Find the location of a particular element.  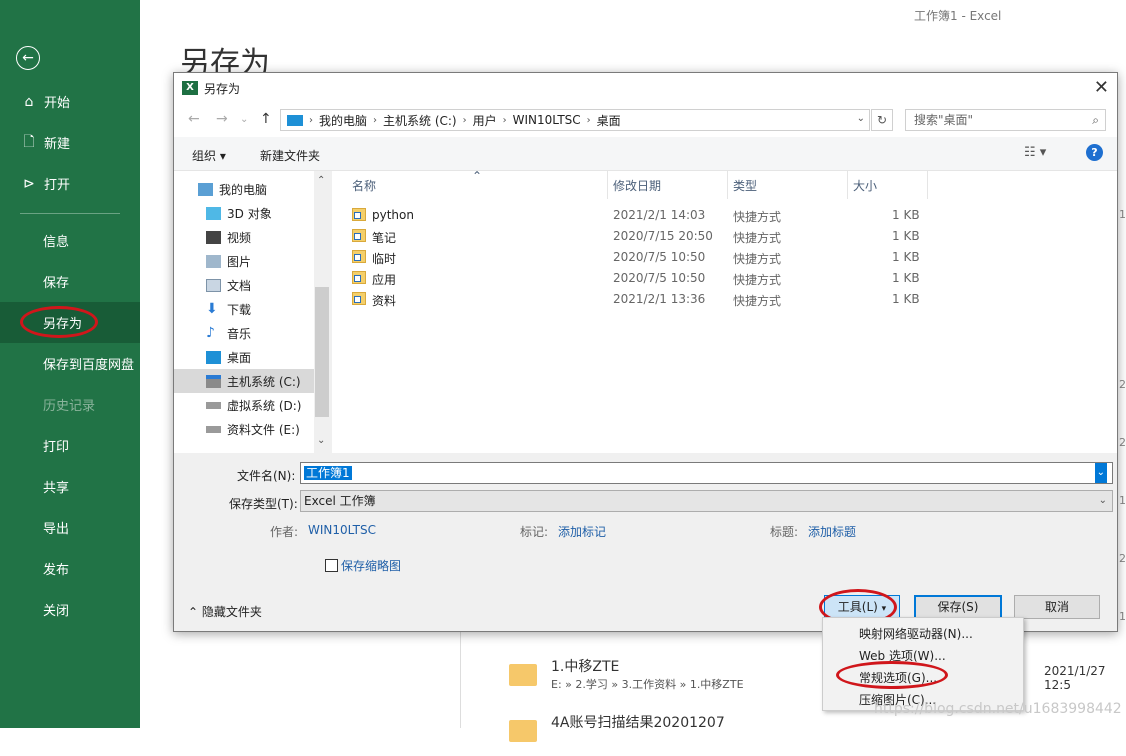

file-row: 资料 2021/2/1 13:36 快捷方式 1 KB is located at coordinates (727, 299).